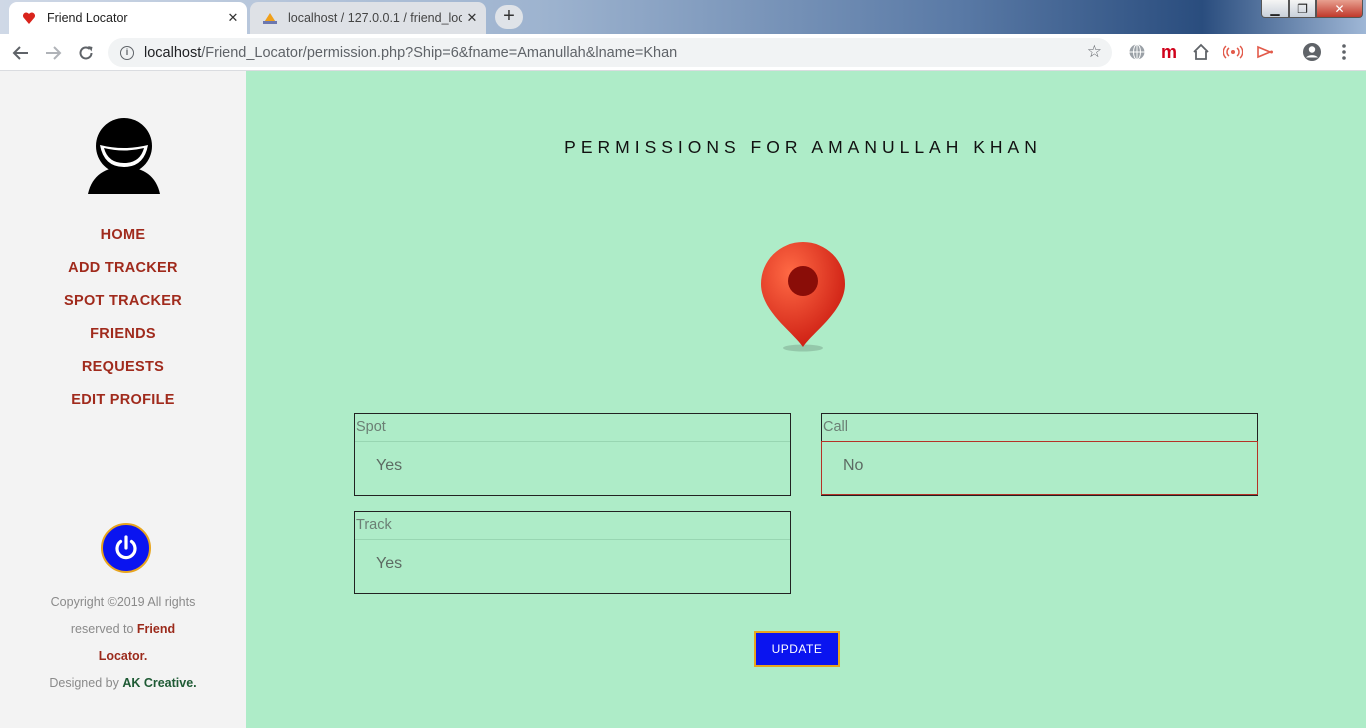 Image resolution: width=1366 pixels, height=728 pixels. Describe the element at coordinates (1339, 9) in the screenshot. I see `window-close-icon: ✕` at that location.